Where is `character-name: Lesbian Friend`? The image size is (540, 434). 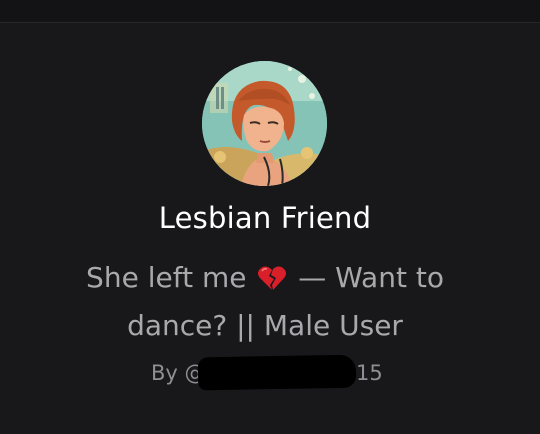
character-name: Lesbian Friend is located at coordinates (265, 218).